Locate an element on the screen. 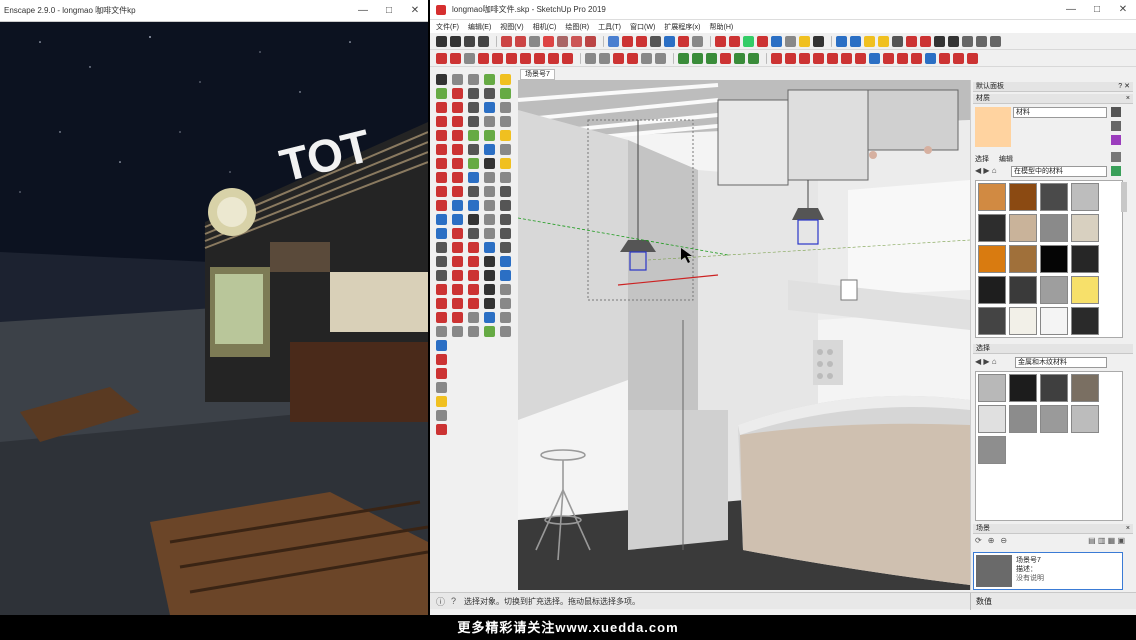  zoom-tool-icon is located at coordinates (441, 275).